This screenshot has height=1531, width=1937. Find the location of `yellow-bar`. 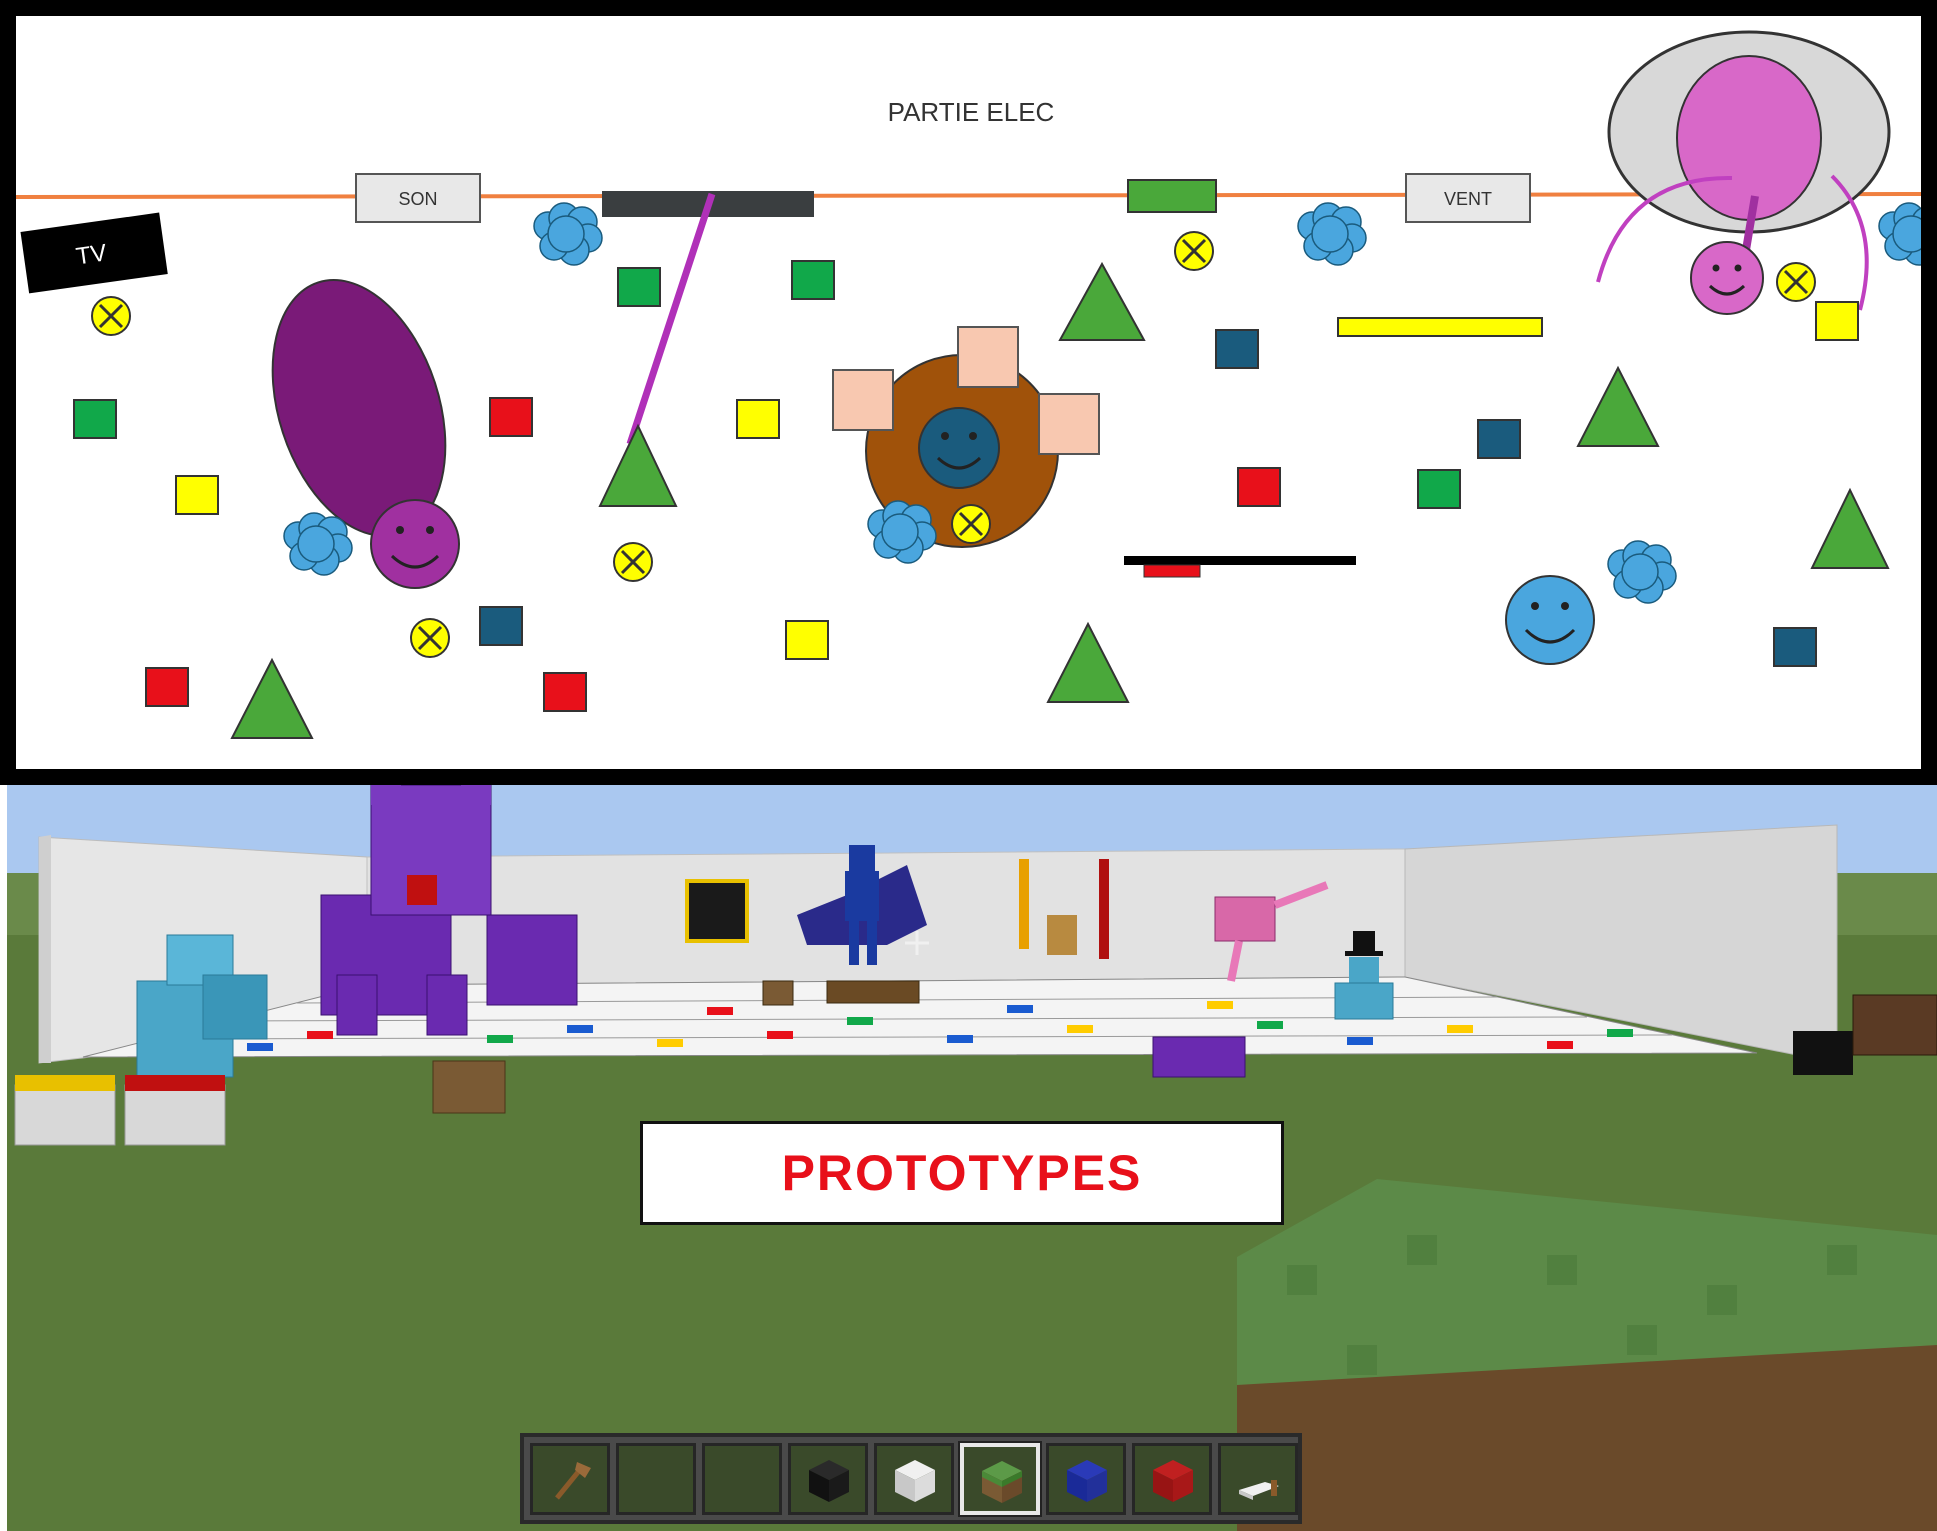

yellow-bar is located at coordinates (1440, 327).